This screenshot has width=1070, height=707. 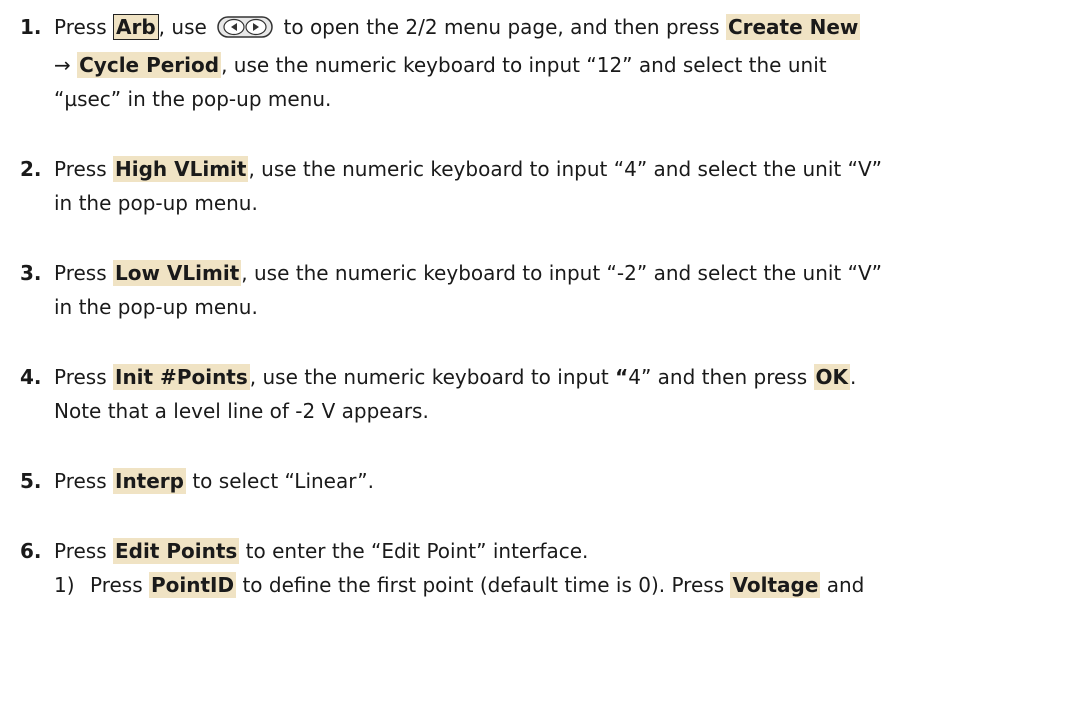 I want to click on voltage-key-label: Voltage, so click(x=775, y=585).